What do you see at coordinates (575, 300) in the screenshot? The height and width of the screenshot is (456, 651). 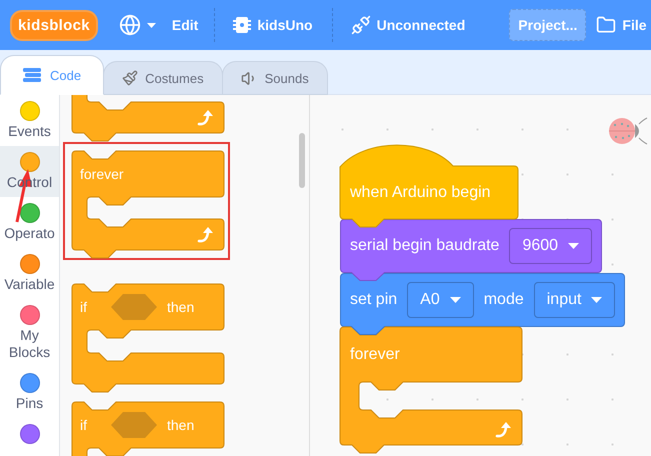 I see `dropdown-field: input` at bounding box center [575, 300].